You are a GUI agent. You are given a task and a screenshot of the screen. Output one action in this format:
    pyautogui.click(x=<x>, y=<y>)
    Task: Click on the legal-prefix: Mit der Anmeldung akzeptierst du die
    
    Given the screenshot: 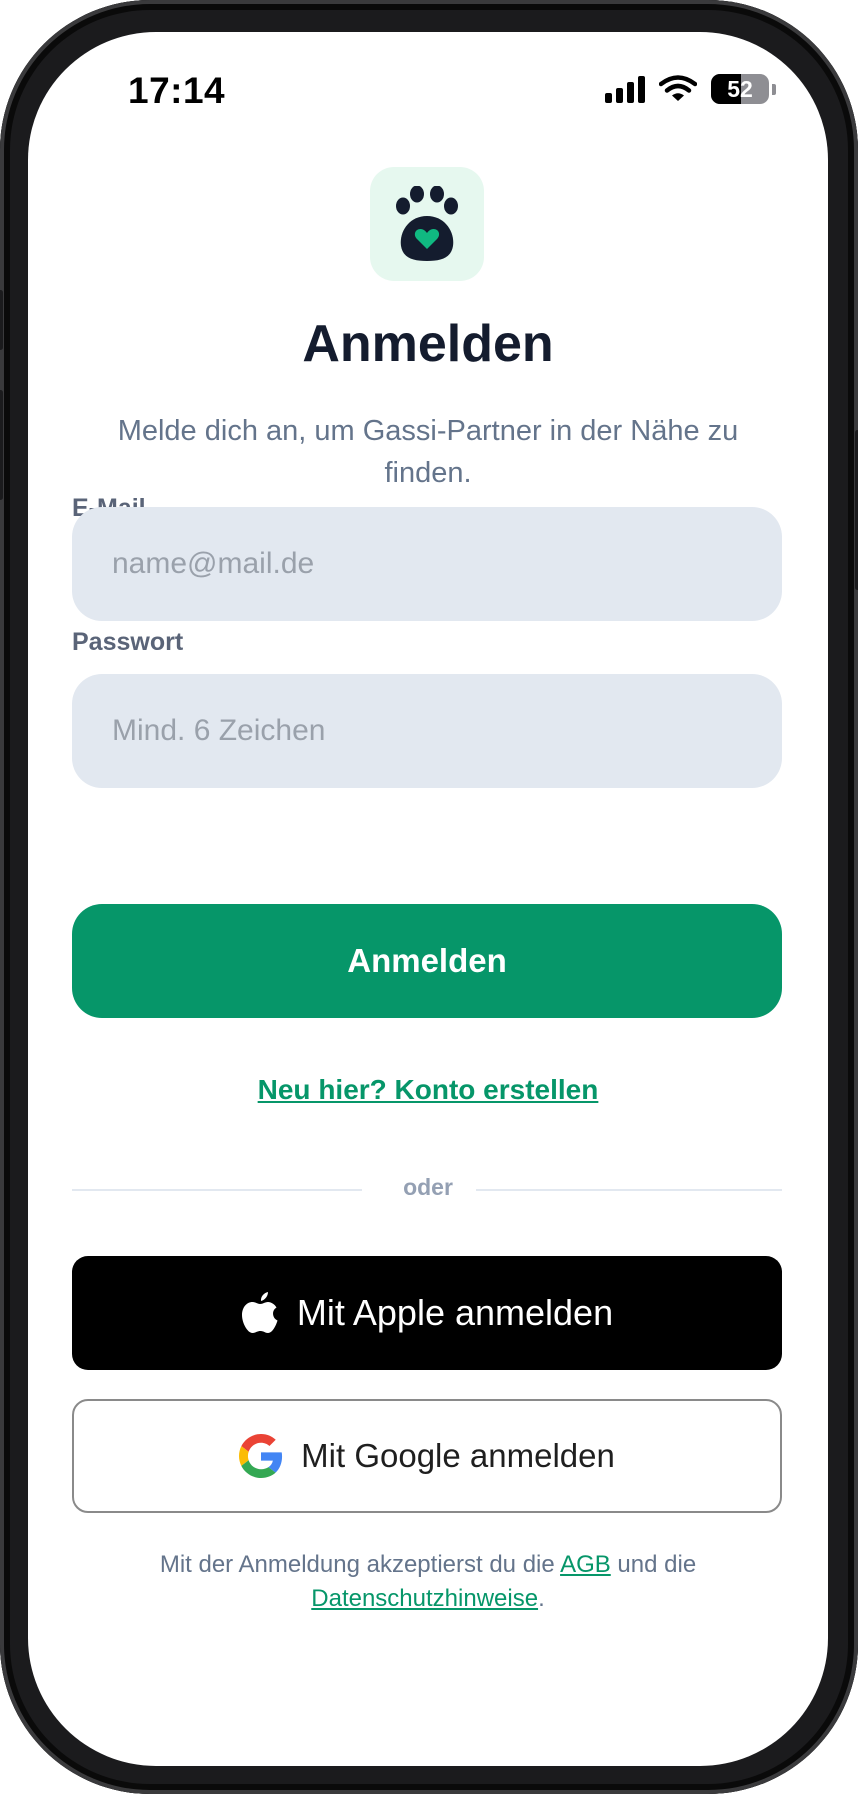 What is the action you would take?
    pyautogui.click(x=357, y=1564)
    